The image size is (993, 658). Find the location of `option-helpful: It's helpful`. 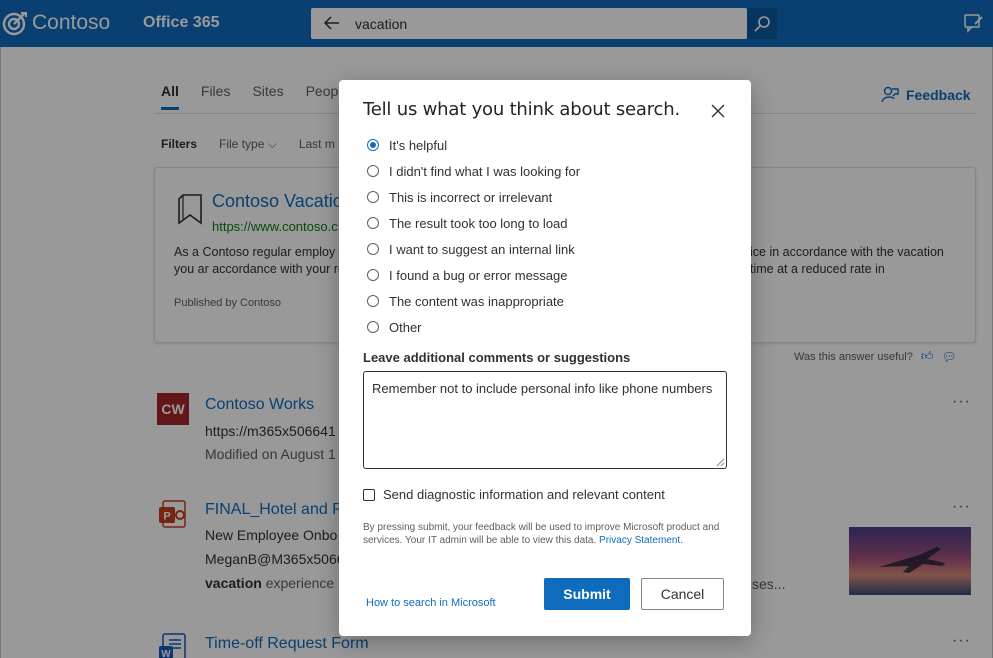

option-helpful: It's helpful is located at coordinates (473, 145).